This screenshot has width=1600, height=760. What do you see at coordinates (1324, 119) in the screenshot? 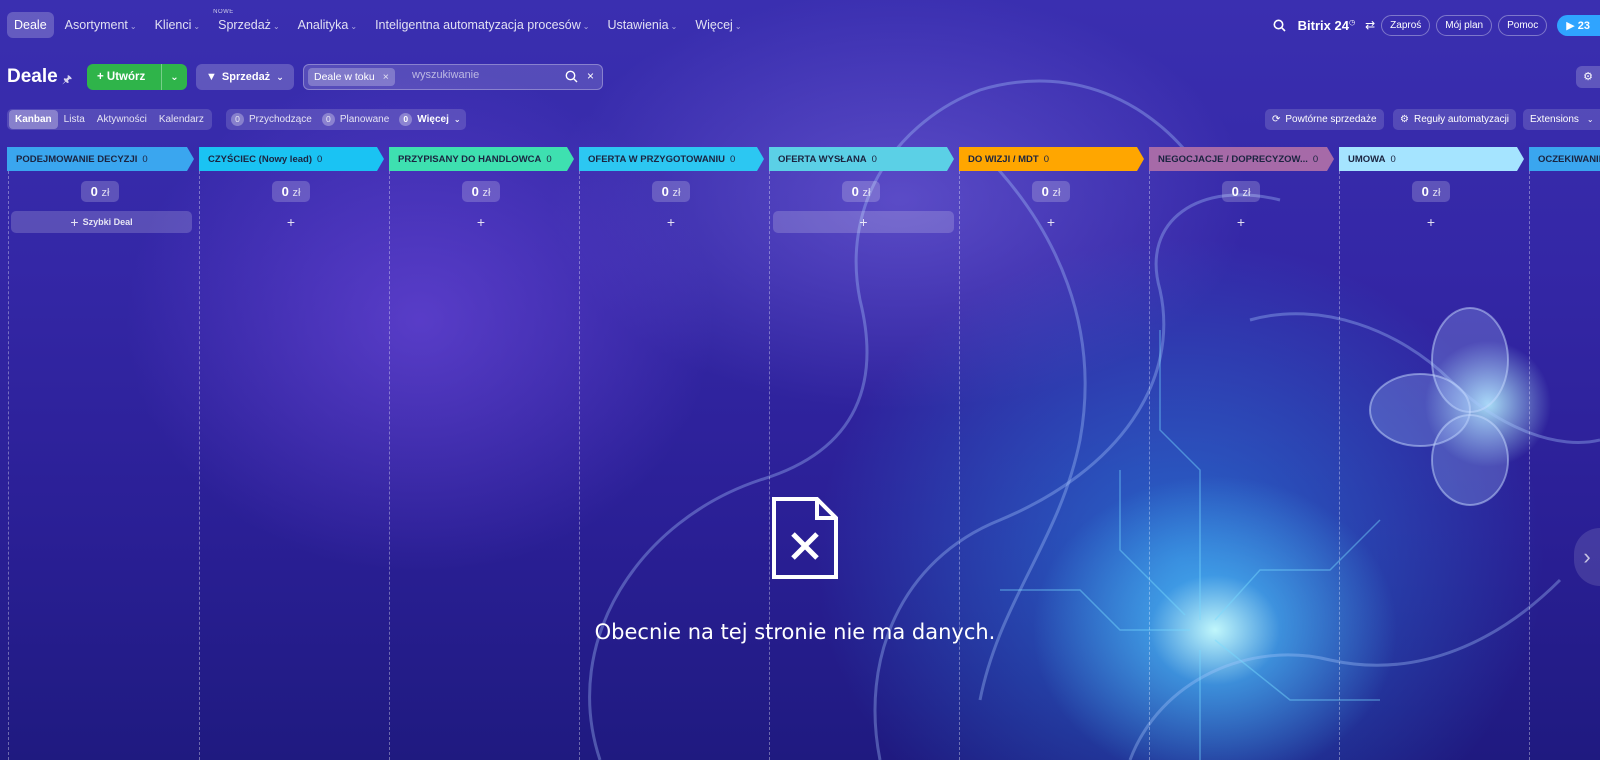
I see `repeat-sales-button: ⟳ Powtórne sprzedaże` at bounding box center [1324, 119].